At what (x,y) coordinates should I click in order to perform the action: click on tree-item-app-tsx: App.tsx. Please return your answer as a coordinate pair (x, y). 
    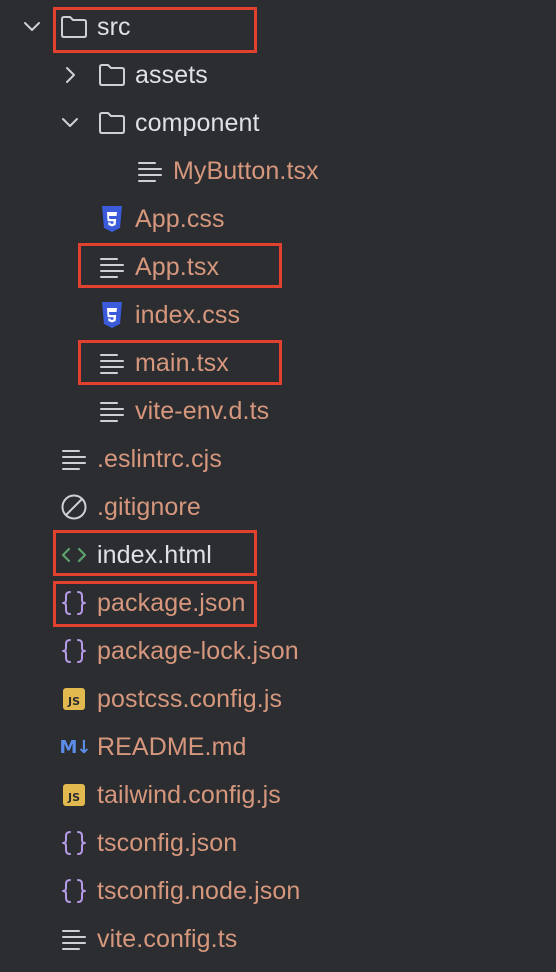
    Looking at the image, I should click on (278, 267).